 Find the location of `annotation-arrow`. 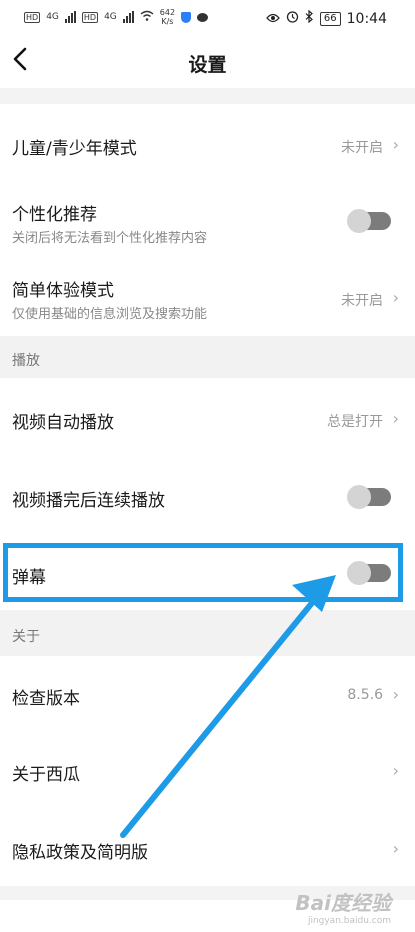

annotation-arrow is located at coordinates (228, 706).